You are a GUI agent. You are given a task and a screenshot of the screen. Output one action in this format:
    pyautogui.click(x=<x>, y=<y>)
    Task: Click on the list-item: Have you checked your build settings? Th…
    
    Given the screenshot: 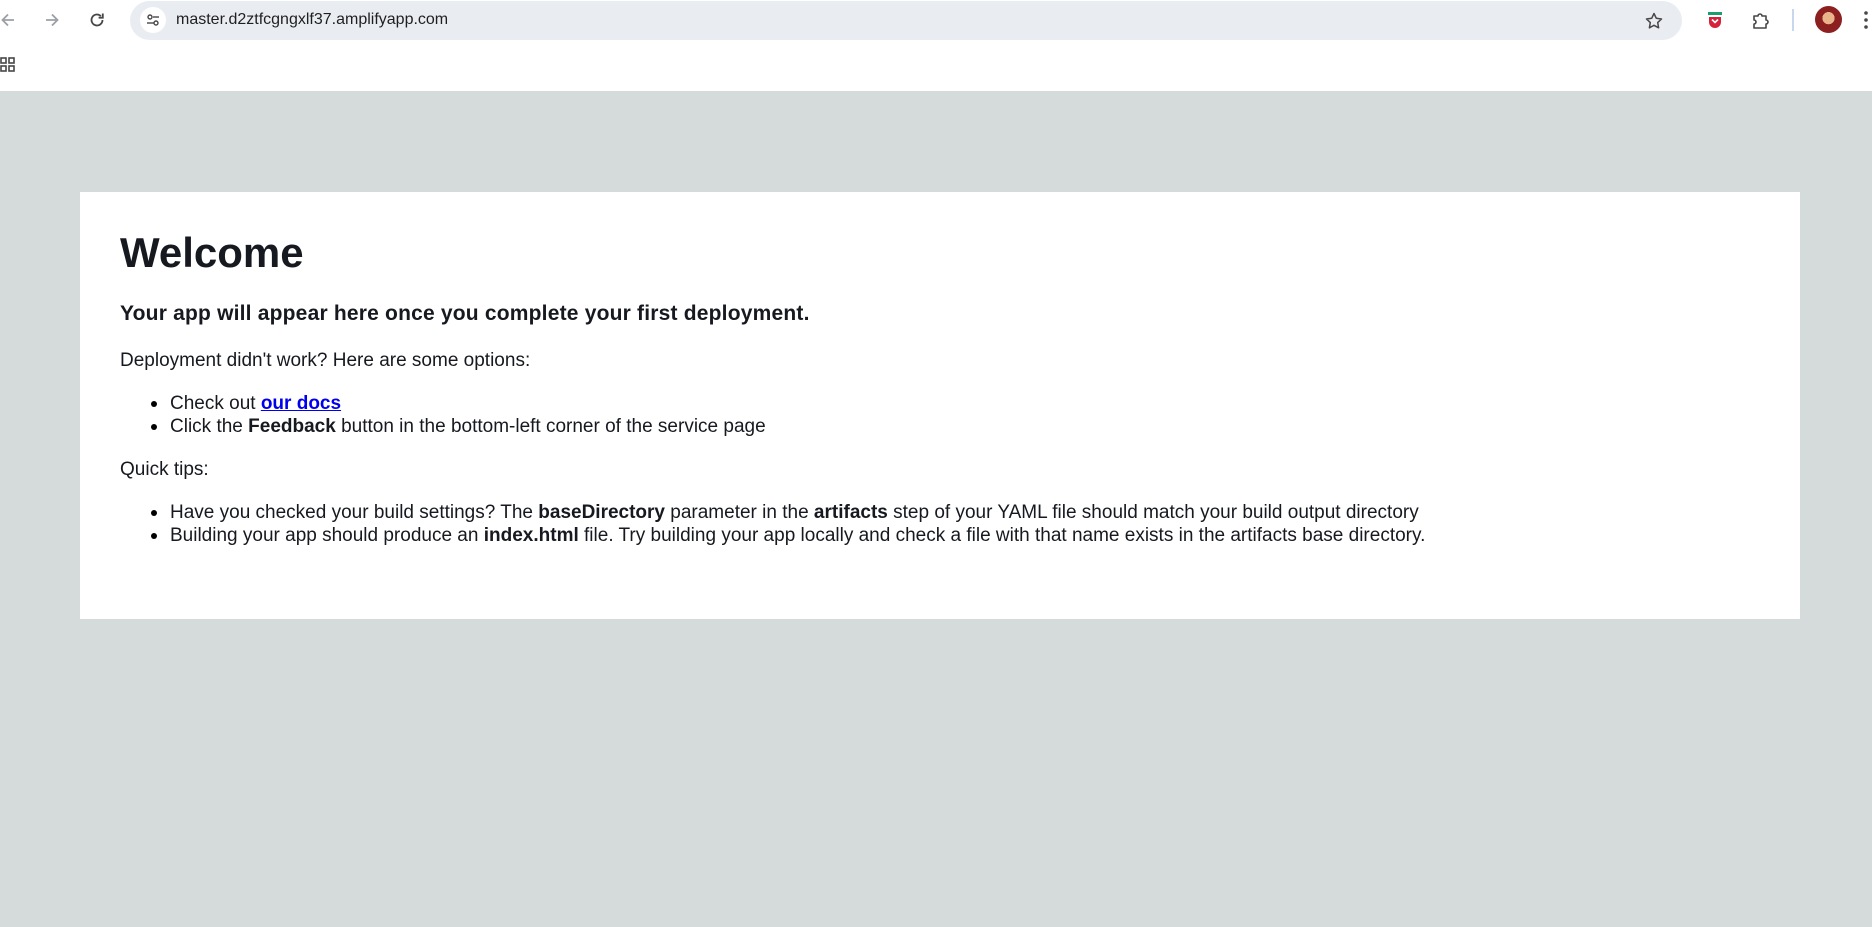 What is the action you would take?
    pyautogui.click(x=772, y=512)
    